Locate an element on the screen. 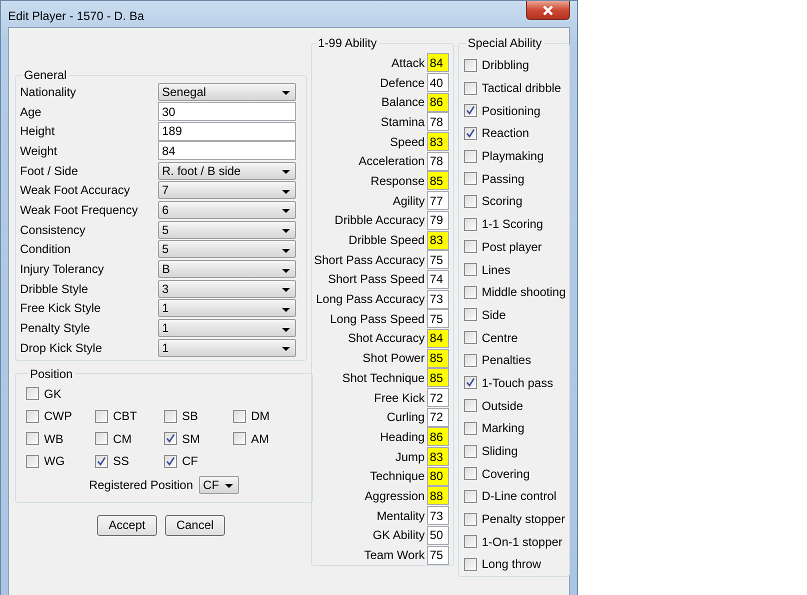  checkbox-label: Passing is located at coordinates (503, 179).